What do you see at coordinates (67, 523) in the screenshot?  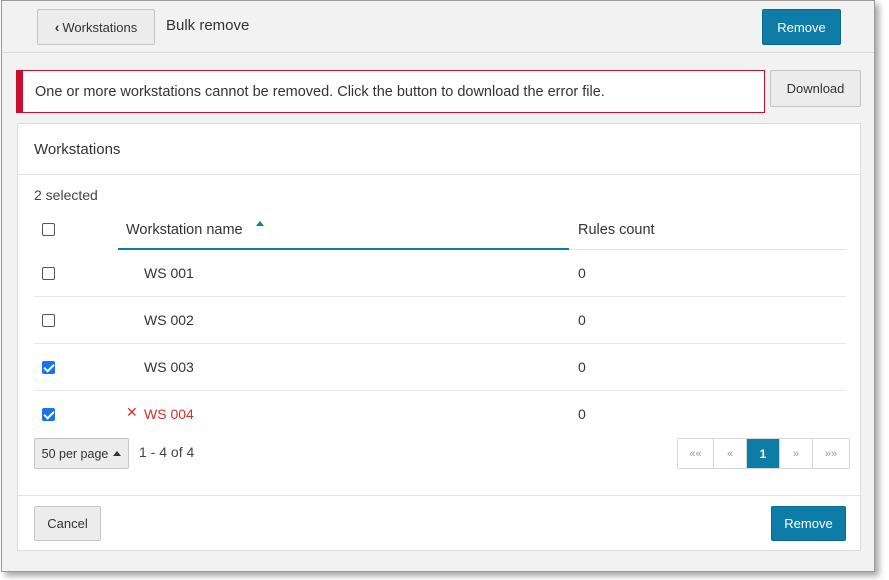 I see `cancel-button: Cancel` at bounding box center [67, 523].